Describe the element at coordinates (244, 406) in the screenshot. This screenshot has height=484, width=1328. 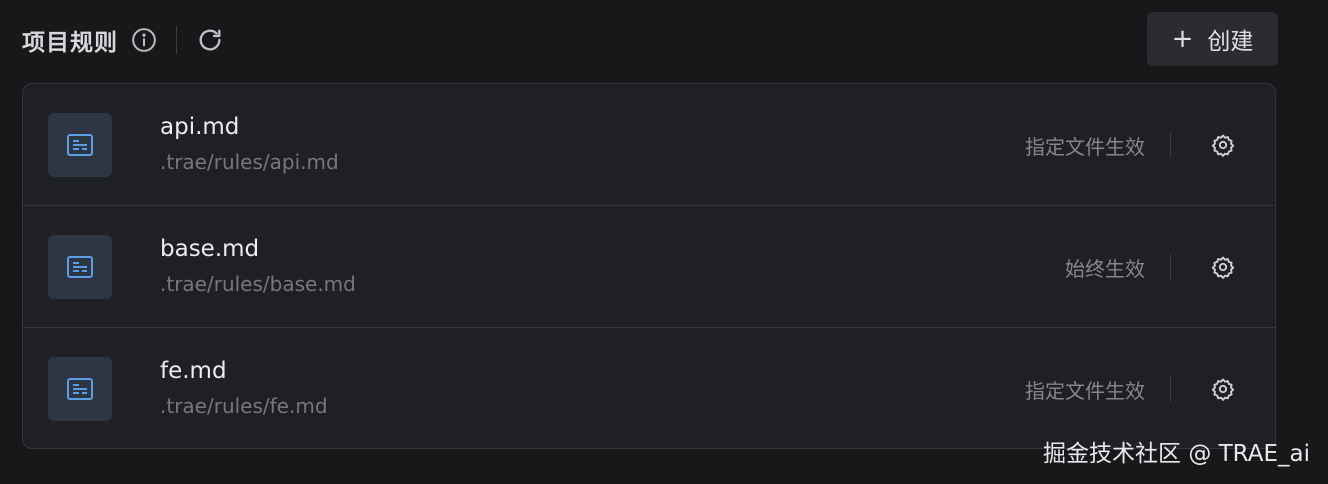
I see `rule-path: .trae/rules/fe.md` at that location.